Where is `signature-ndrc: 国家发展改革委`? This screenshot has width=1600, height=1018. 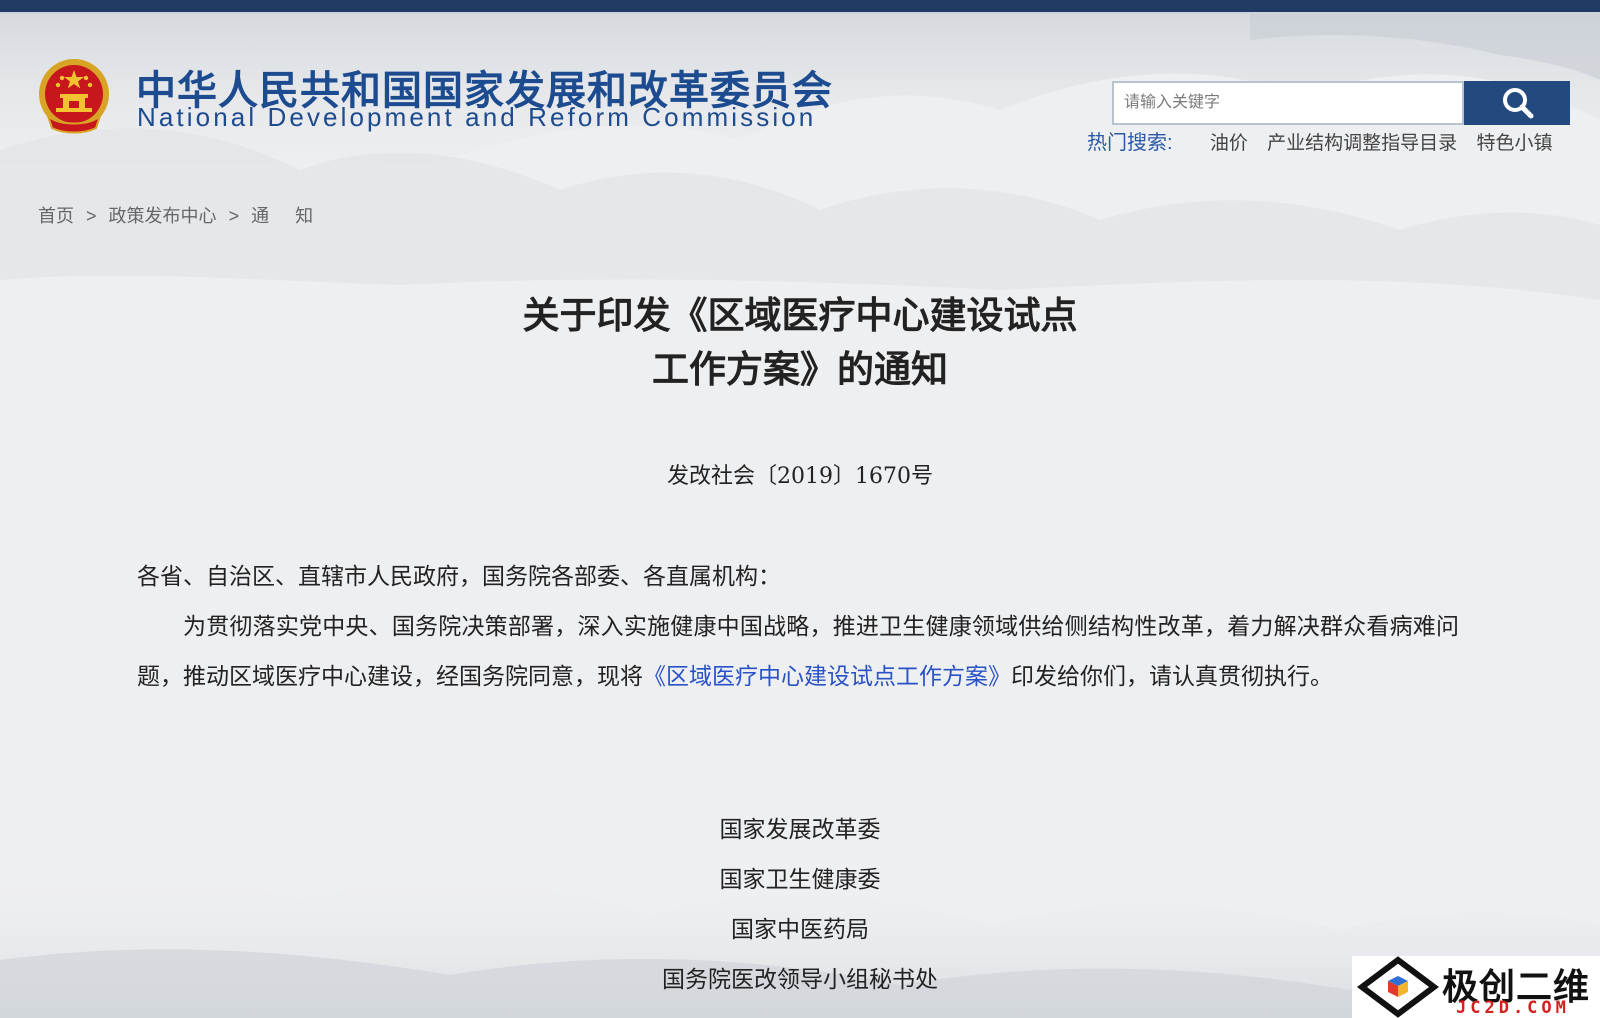
signature-ndrc: 国家发展改革委 is located at coordinates (800, 830).